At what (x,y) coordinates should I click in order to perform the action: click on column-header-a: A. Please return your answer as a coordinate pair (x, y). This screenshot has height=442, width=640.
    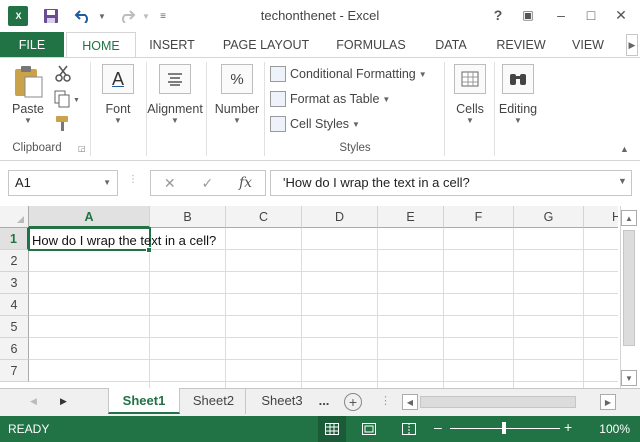
    Looking at the image, I should click on (89, 217).